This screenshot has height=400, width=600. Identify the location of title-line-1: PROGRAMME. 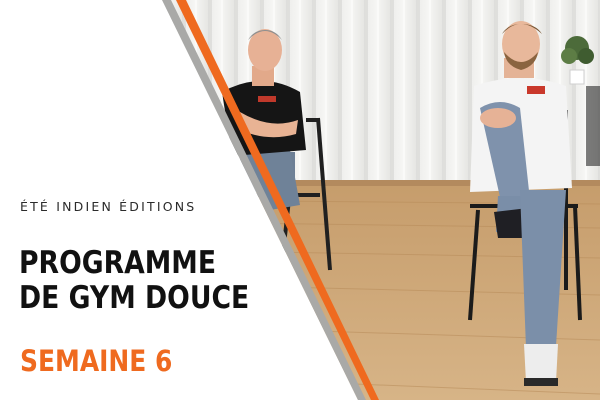
(118, 263).